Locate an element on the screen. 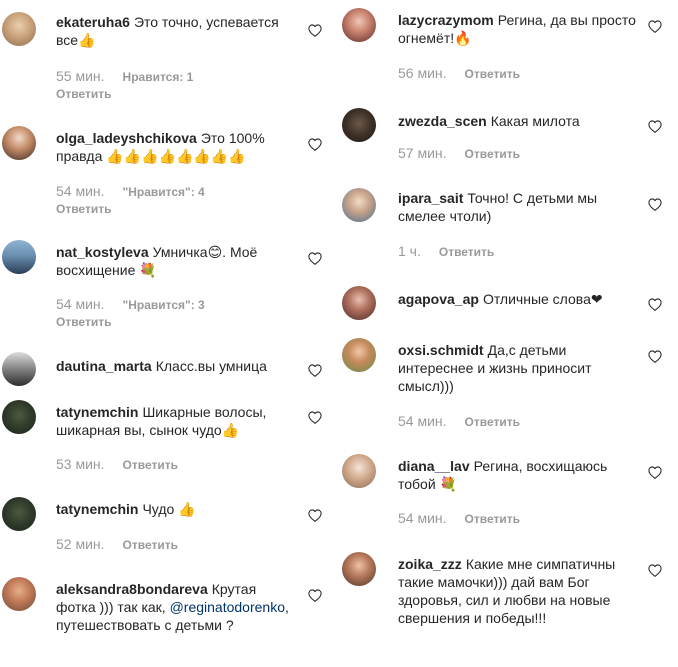 The width and height of the screenshot is (678, 667). comment-username: diana__lav is located at coordinates (434, 466).